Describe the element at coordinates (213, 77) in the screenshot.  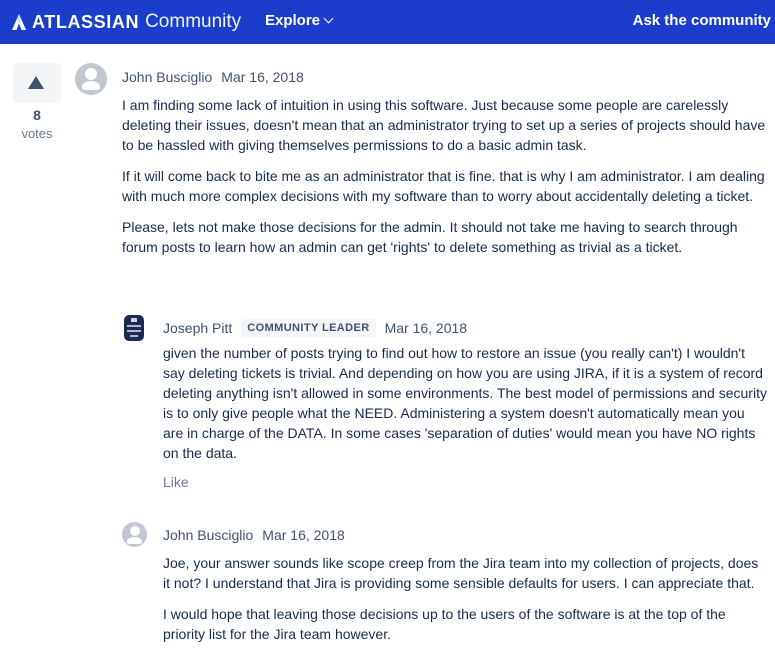
I see `post-meta: John Busciglio Mar 16, 2018` at that location.